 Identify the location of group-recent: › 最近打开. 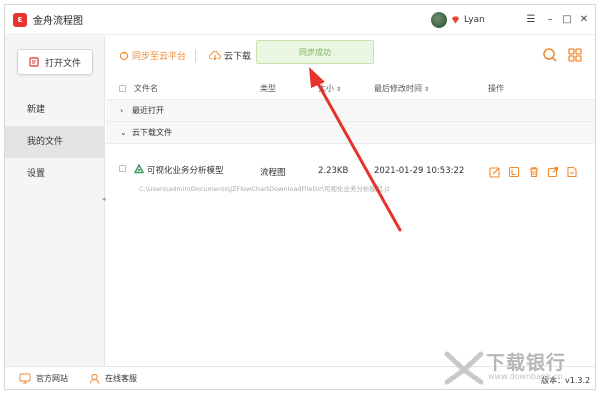
(350, 111).